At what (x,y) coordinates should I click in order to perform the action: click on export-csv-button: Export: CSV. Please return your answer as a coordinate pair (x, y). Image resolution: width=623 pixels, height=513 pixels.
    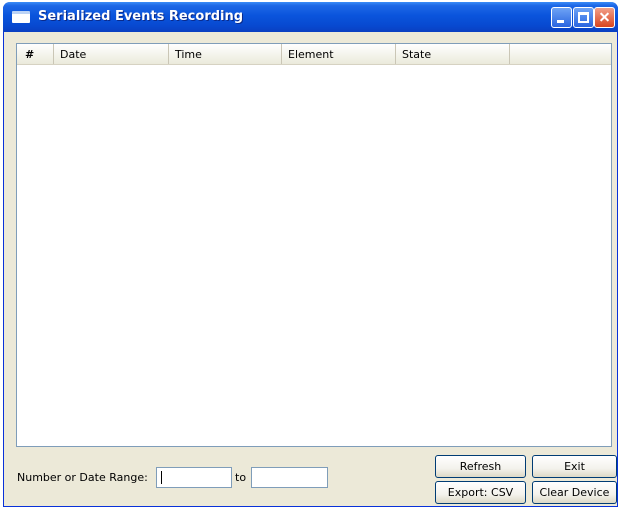
    Looking at the image, I should click on (480, 492).